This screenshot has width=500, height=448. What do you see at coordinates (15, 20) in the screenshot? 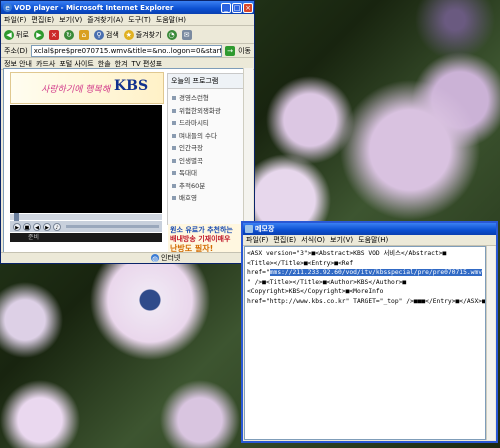
I see `menu-file: 파일(F)` at bounding box center [15, 20].